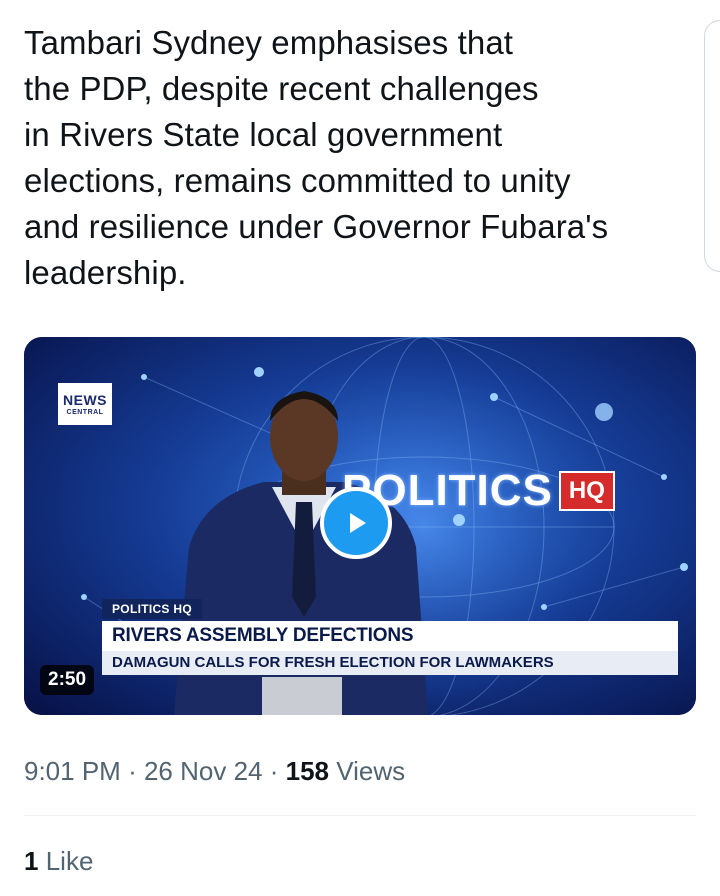 This screenshot has width=720, height=896. I want to click on tweet-text-line: Tambari Sydney emphasises that, so click(269, 42).